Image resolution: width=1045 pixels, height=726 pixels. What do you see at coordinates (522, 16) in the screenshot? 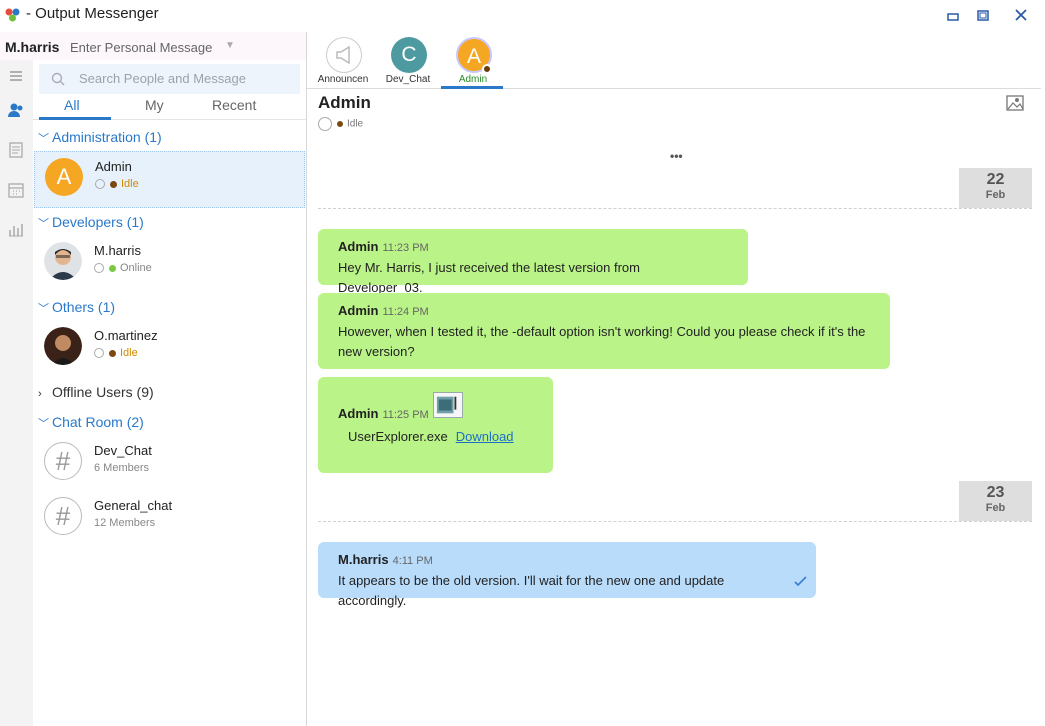
I see `title-bar: - Output Messenger` at bounding box center [522, 16].